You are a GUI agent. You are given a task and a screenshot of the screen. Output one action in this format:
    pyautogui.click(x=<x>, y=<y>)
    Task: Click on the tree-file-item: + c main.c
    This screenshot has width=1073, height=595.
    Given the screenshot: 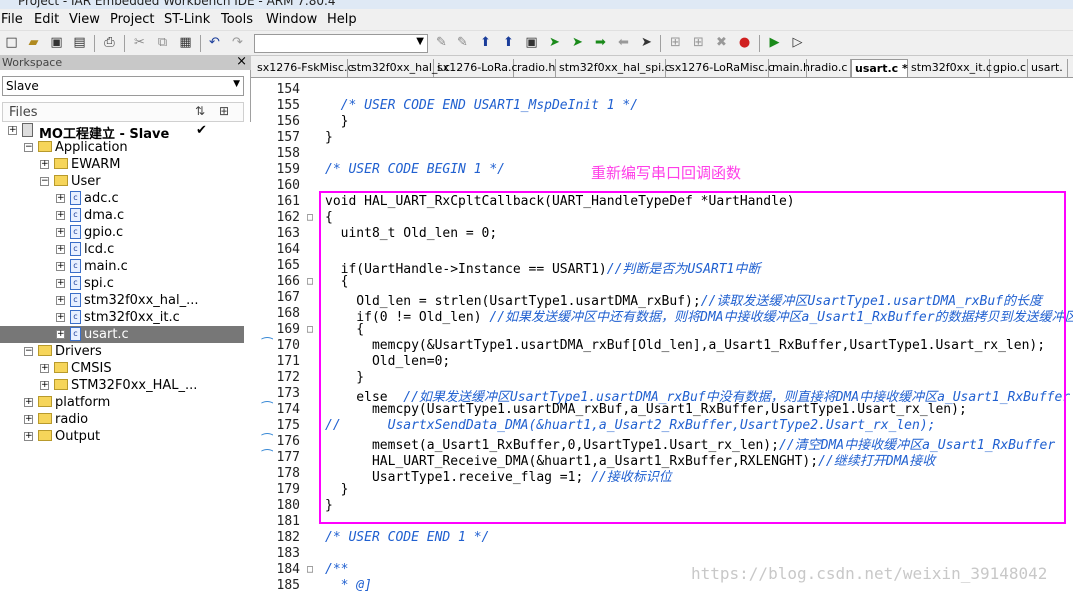 What is the action you would take?
    pyautogui.click(x=122, y=266)
    